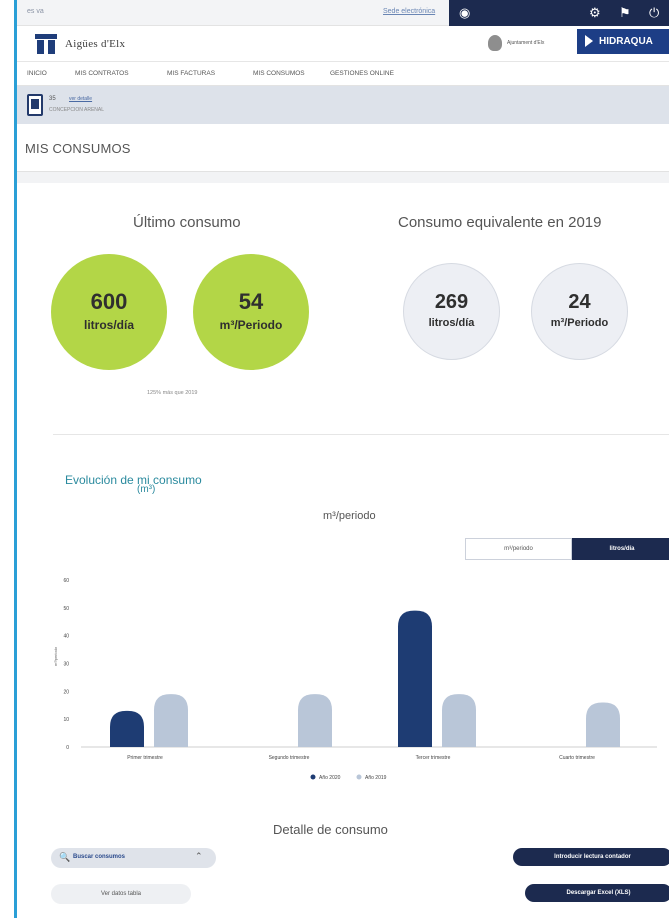 This screenshot has height=918, width=669. Describe the element at coordinates (187, 222) in the screenshot. I see `ultimo-heading: Último consumo` at that location.